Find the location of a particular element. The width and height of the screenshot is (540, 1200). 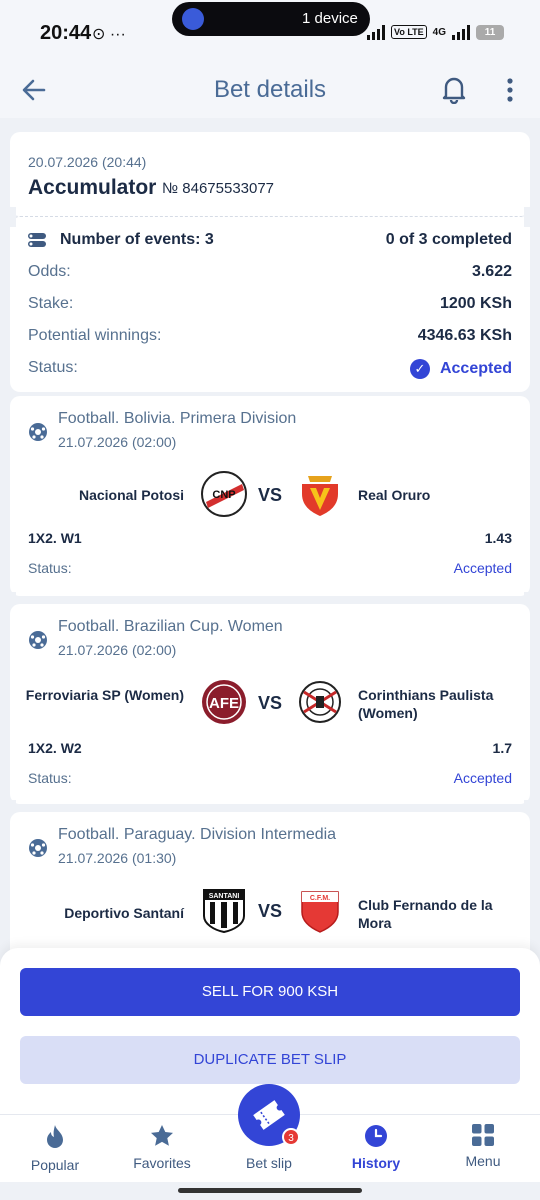

team-home: Nacional Potosi is located at coordinates (131, 495).